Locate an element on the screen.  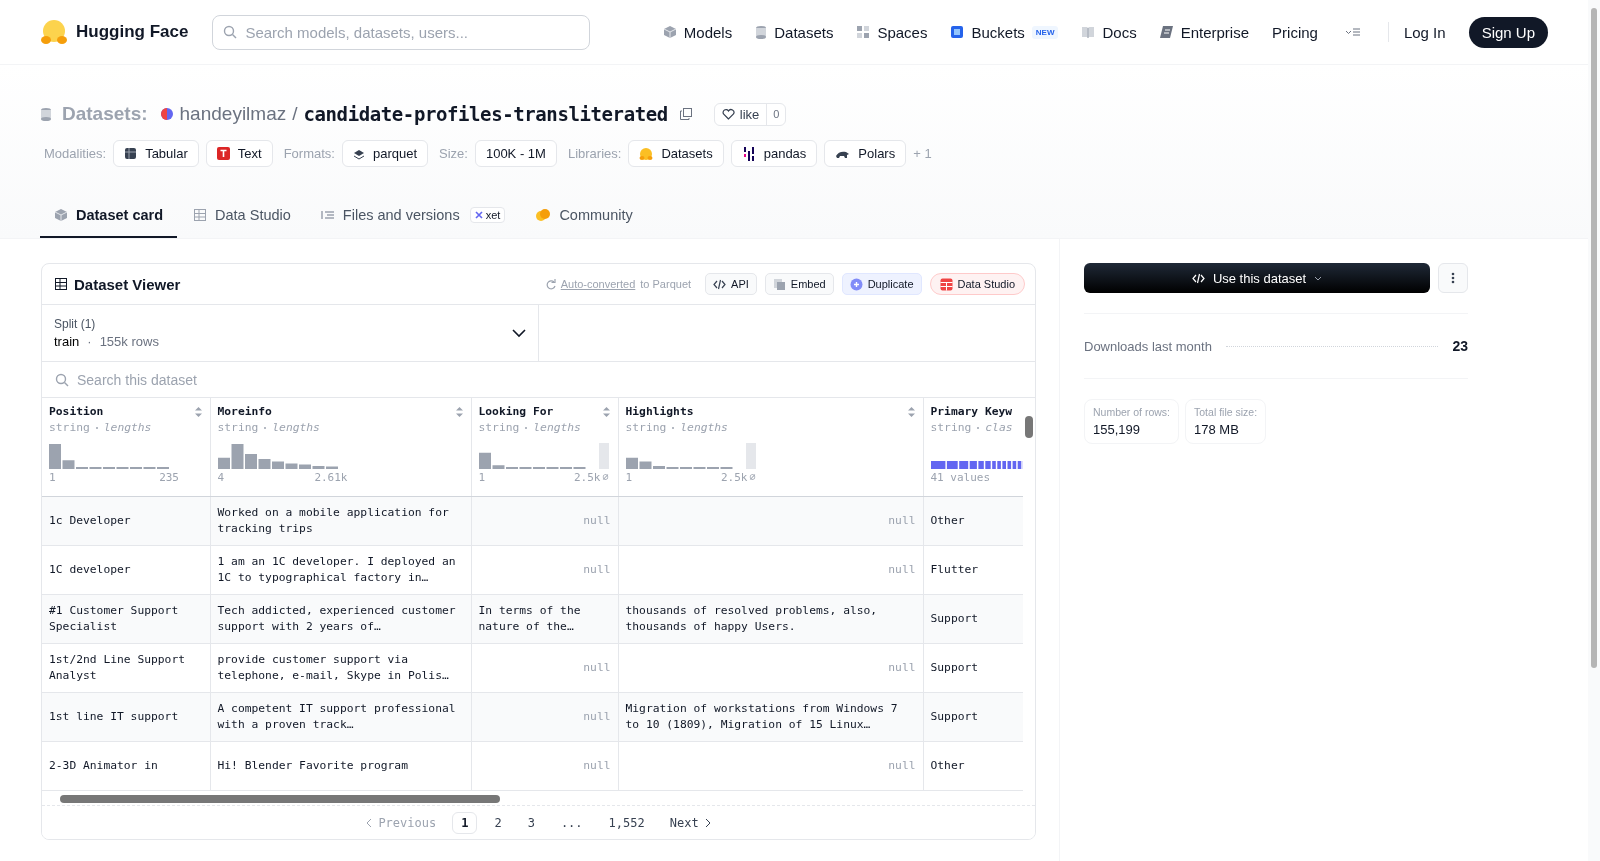
more-options-button is located at coordinates (1453, 278).